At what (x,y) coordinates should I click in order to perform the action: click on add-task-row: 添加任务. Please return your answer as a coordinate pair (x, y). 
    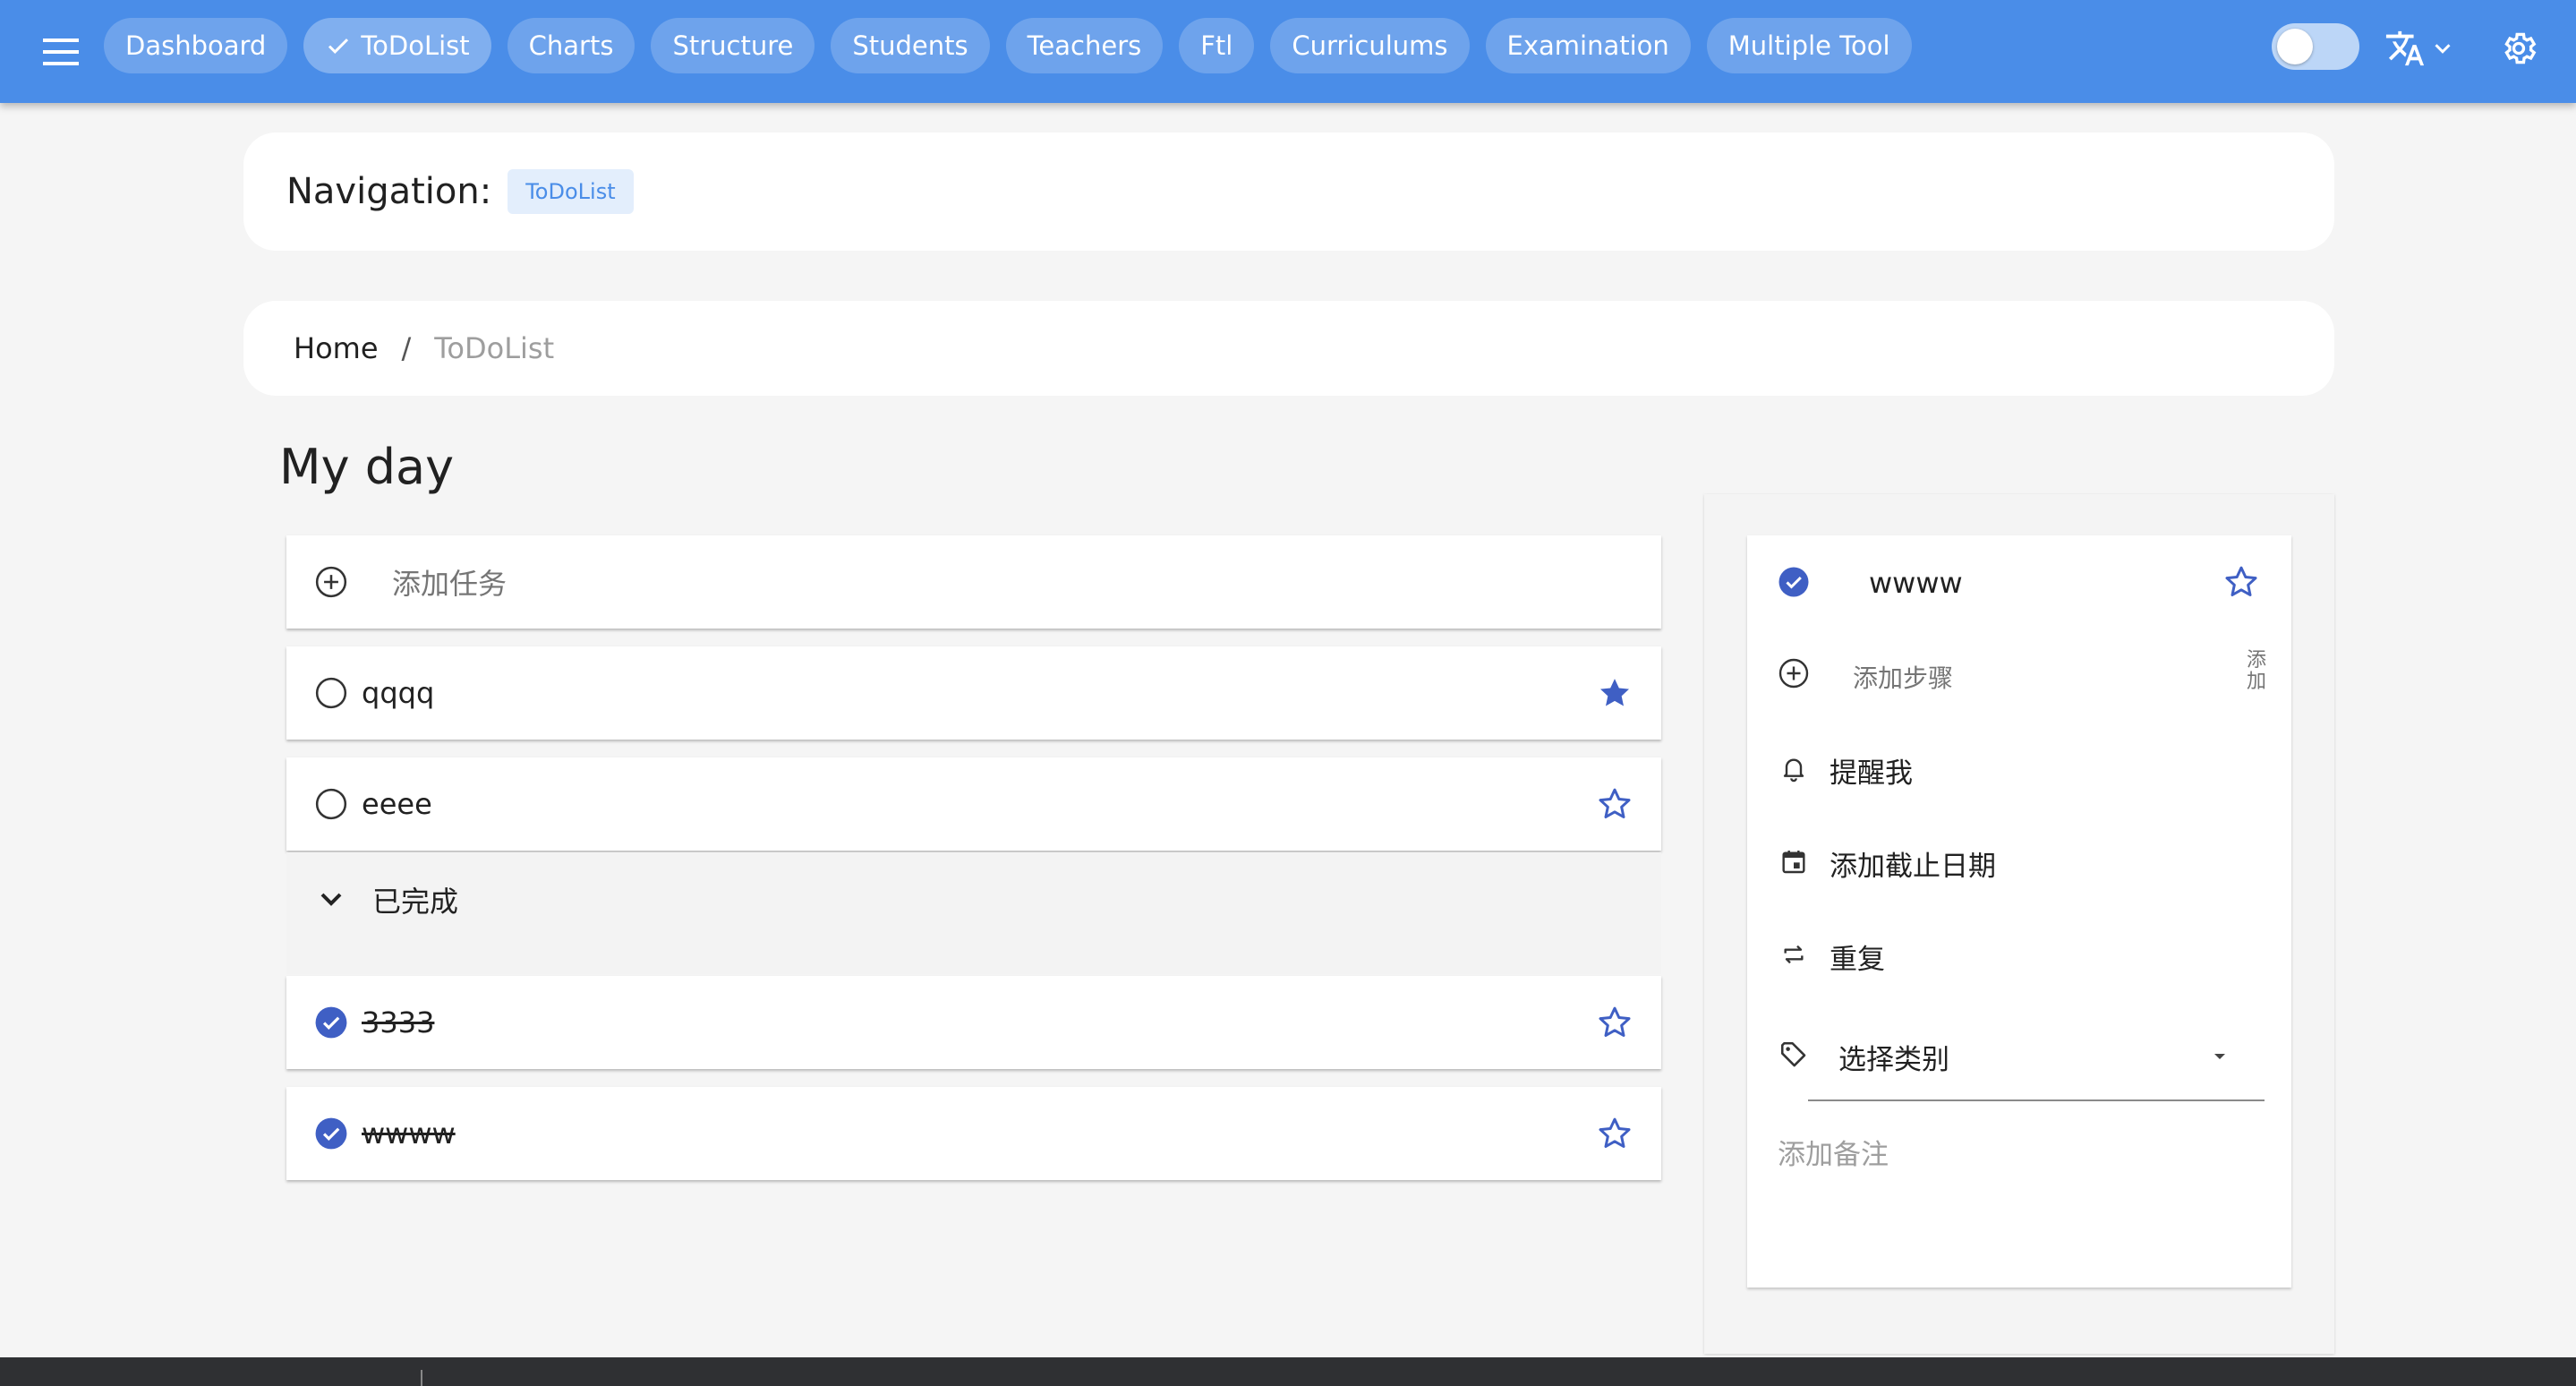
    Looking at the image, I should click on (973, 582).